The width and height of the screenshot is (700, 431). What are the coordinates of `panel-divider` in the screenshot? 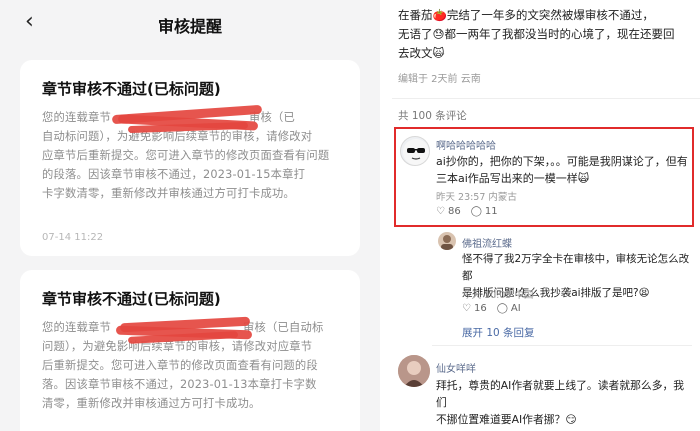 It's located at (386, 215).